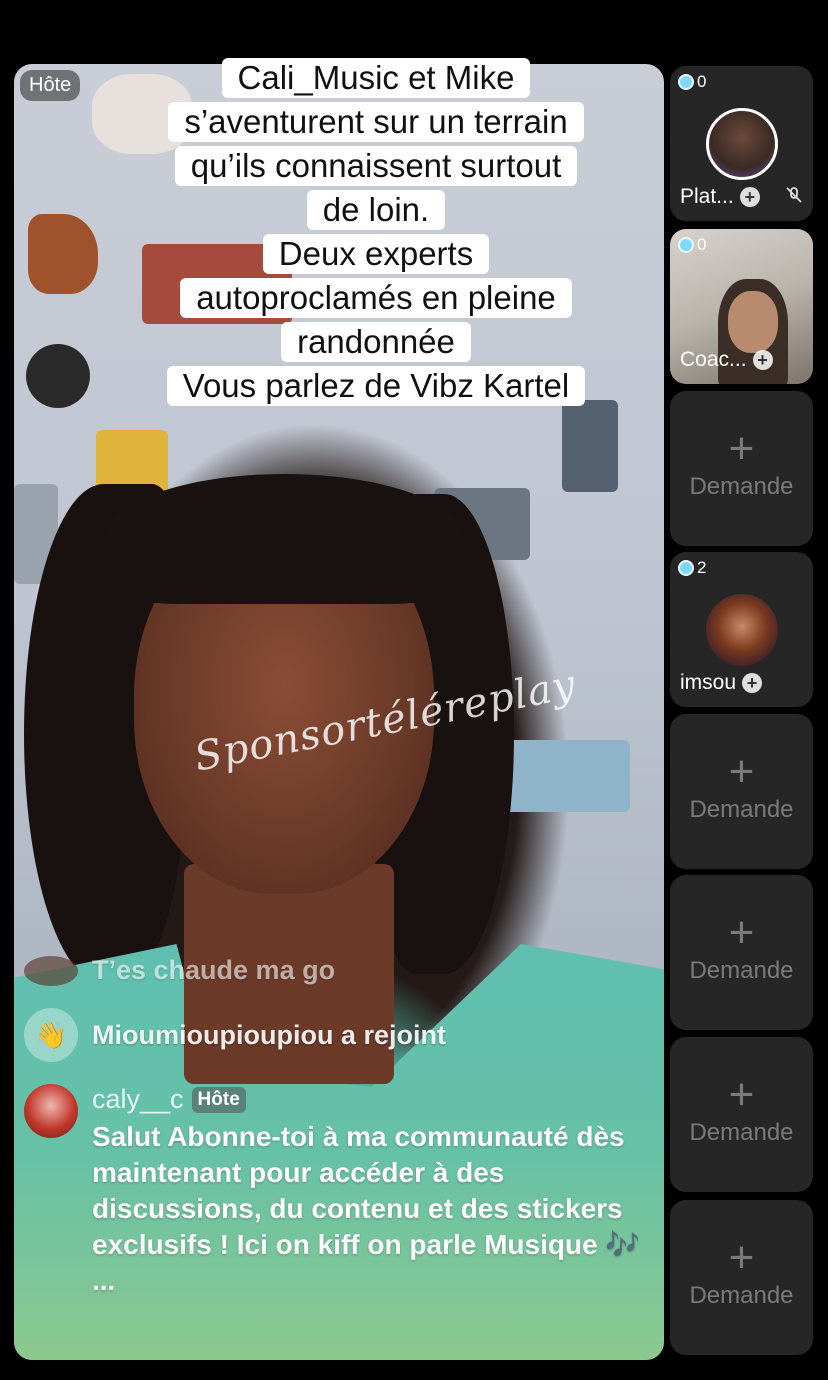 This screenshot has width=828, height=1380. I want to click on caption-line: de loin., so click(376, 210).